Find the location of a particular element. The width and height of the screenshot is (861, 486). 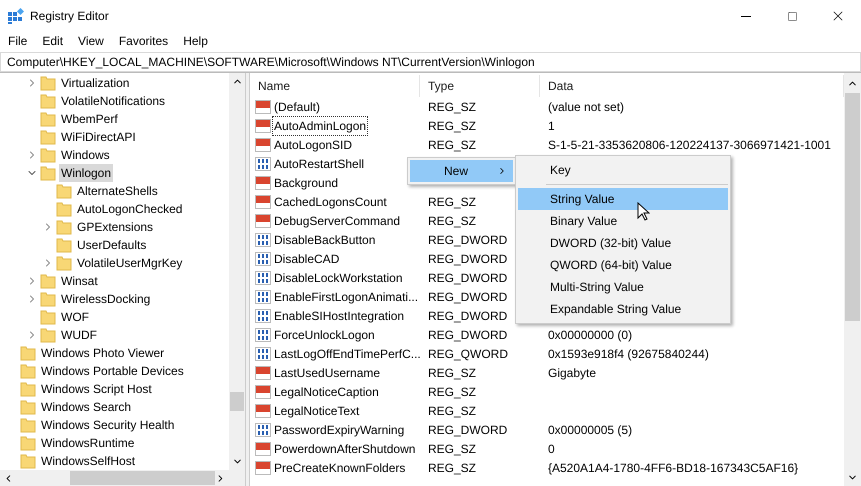

tree-item: Windows Search is located at coordinates (86, 407).